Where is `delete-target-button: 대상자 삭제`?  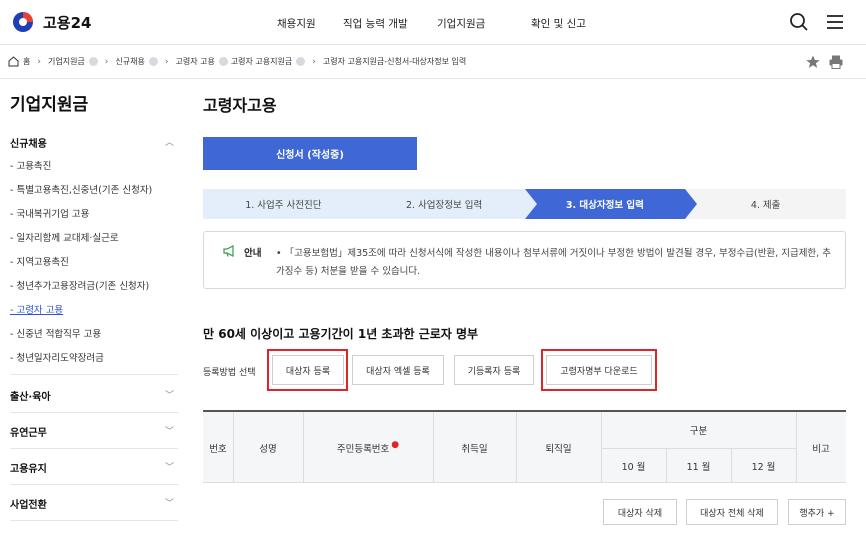 delete-target-button: 대상자 삭제 is located at coordinates (640, 512).